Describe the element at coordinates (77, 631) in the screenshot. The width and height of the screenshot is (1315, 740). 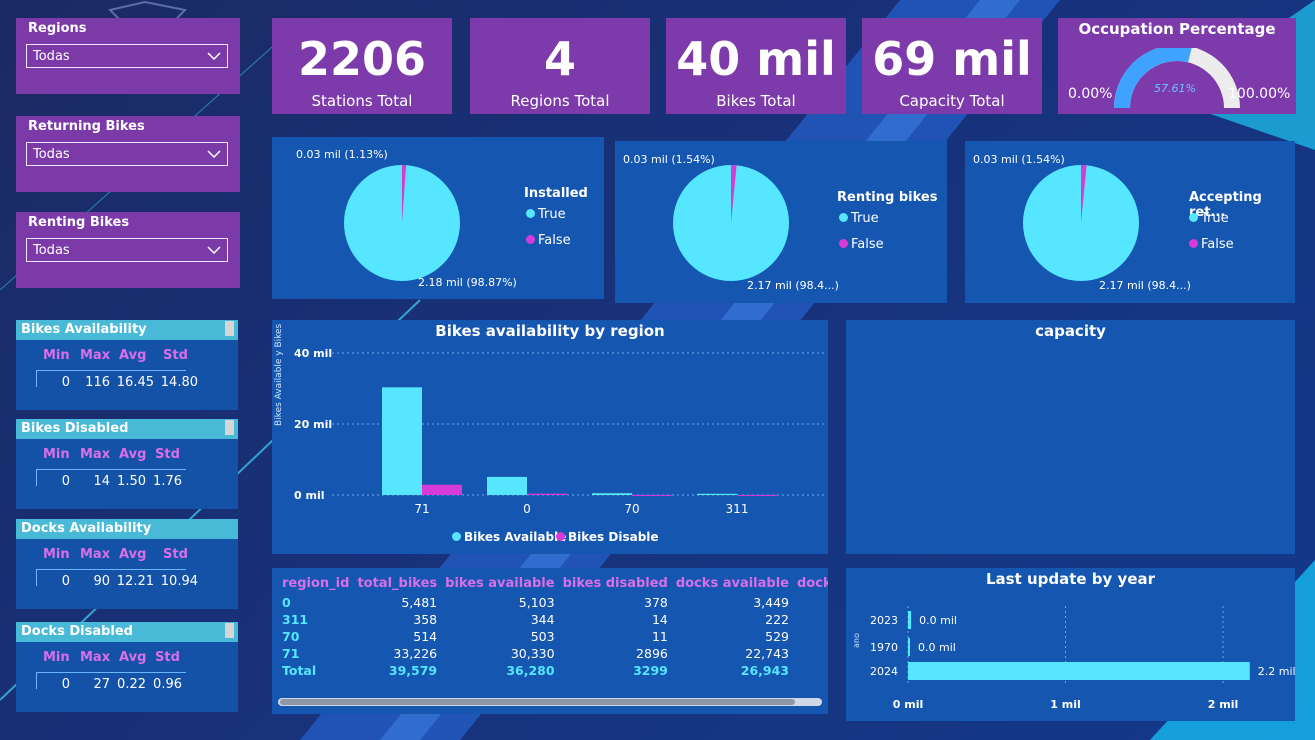
I see `stats-title: Docks Disabled` at that location.